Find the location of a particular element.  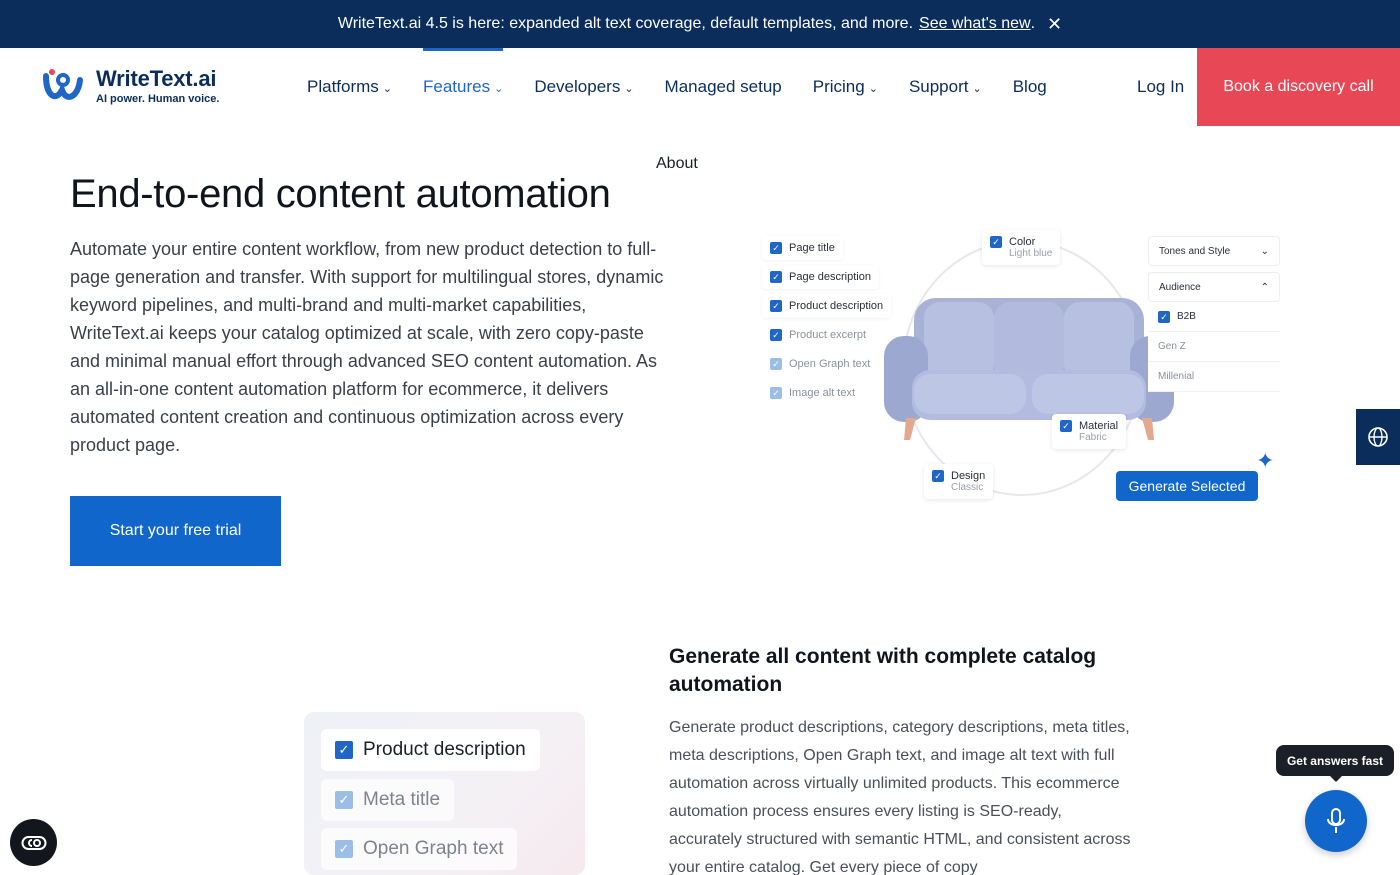

checklist-item: ✓ Image alt text is located at coordinates (813, 393).